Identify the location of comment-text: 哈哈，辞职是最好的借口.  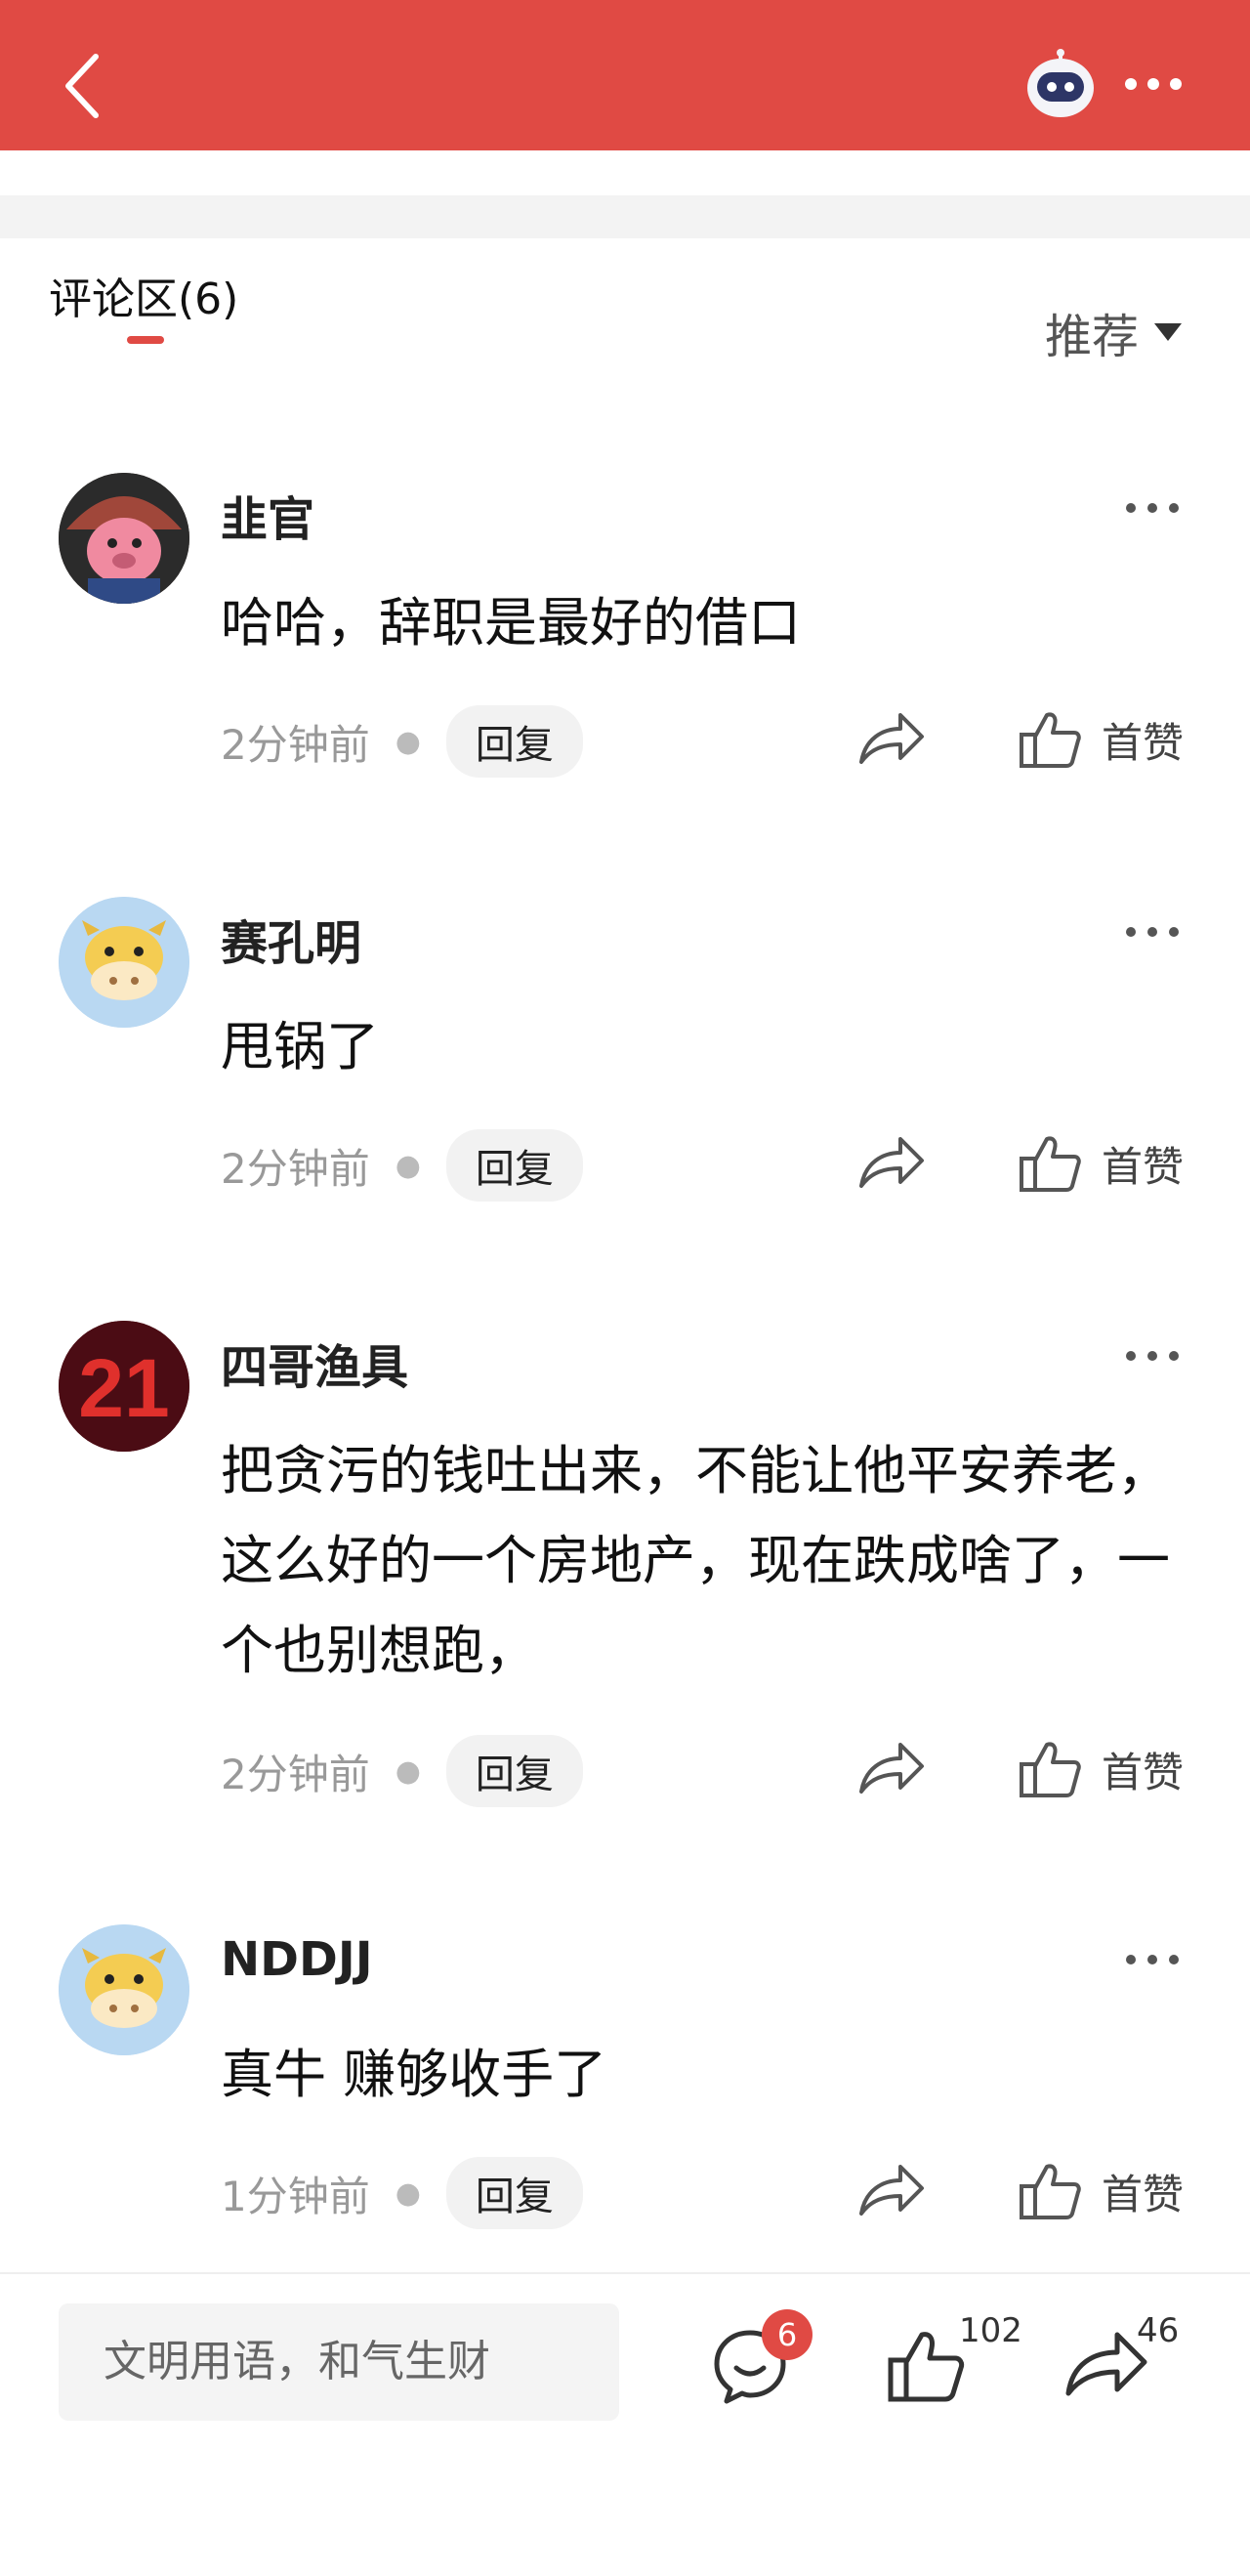
(511, 623).